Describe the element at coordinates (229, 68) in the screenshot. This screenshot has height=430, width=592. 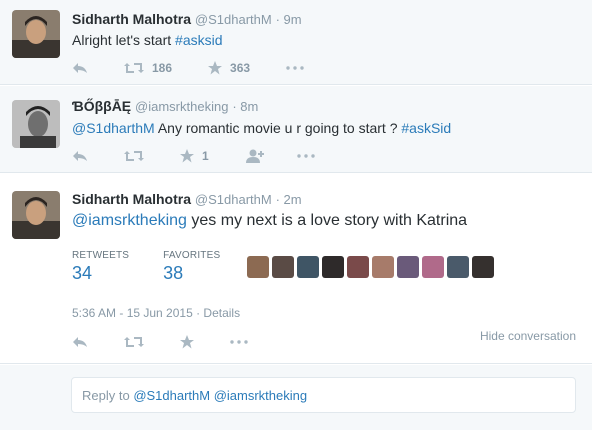
I see `favorite-button: 363` at that location.